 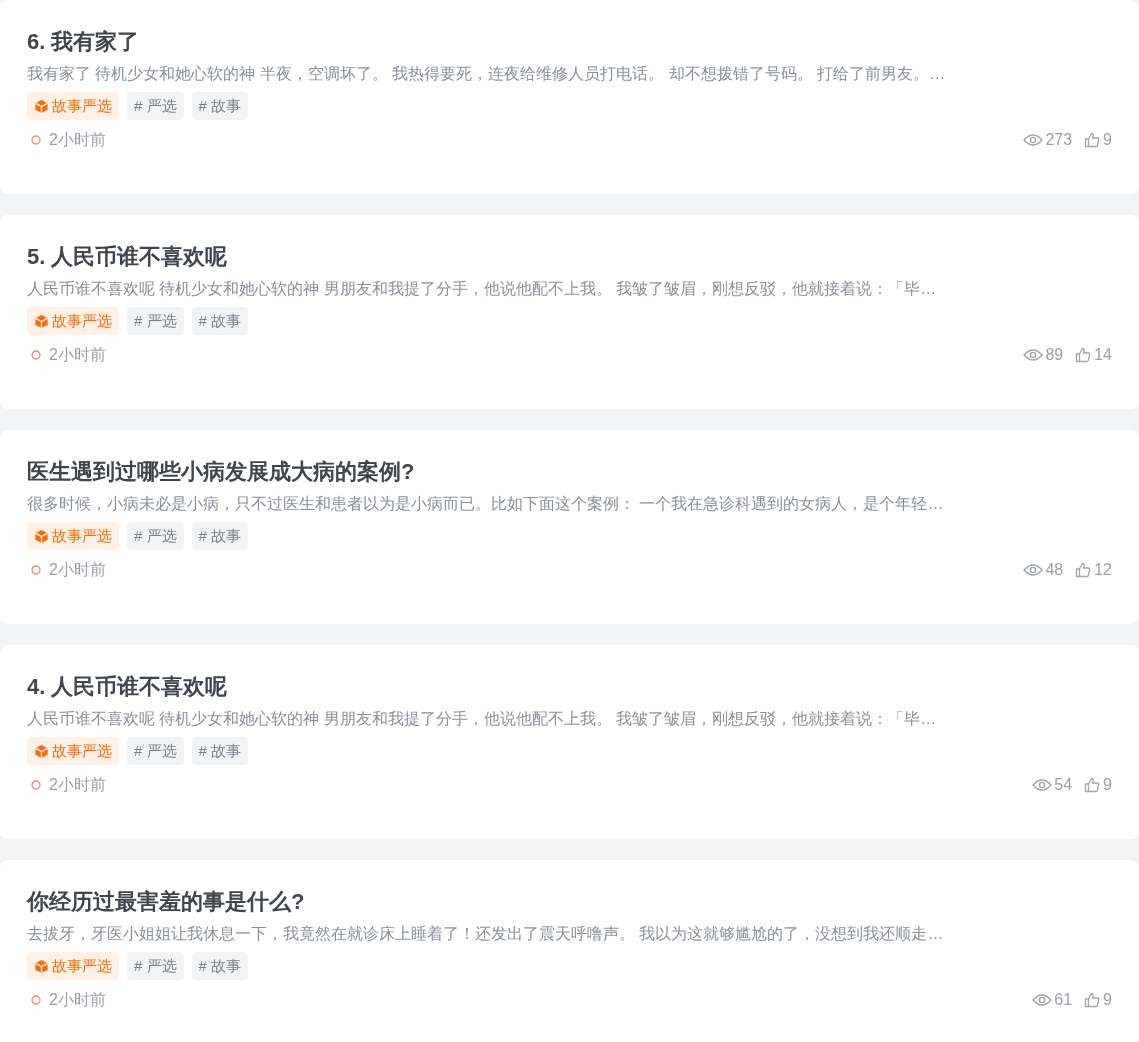 What do you see at coordinates (569, 472) in the screenshot?
I see `post-title: 医生遇到过哪些小病发展成大病的案例?` at bounding box center [569, 472].